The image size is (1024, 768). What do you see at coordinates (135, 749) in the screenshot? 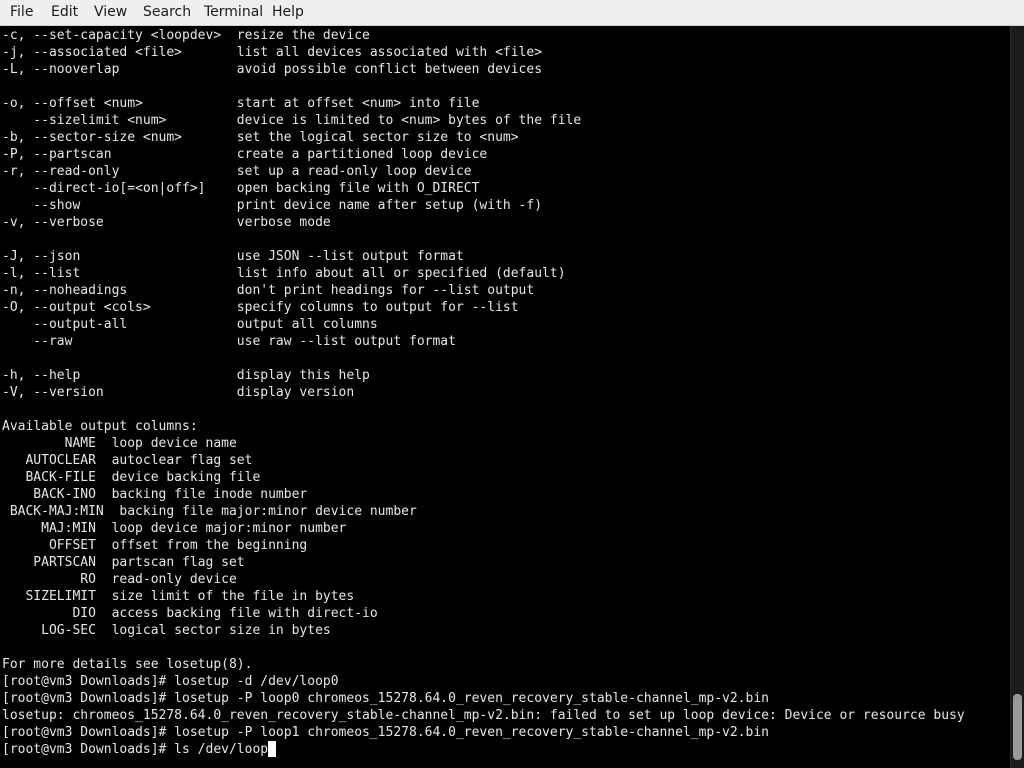
I see `terminal-line-text: [root@vm3 Downloads]# ls /dev/loop` at bounding box center [135, 749].